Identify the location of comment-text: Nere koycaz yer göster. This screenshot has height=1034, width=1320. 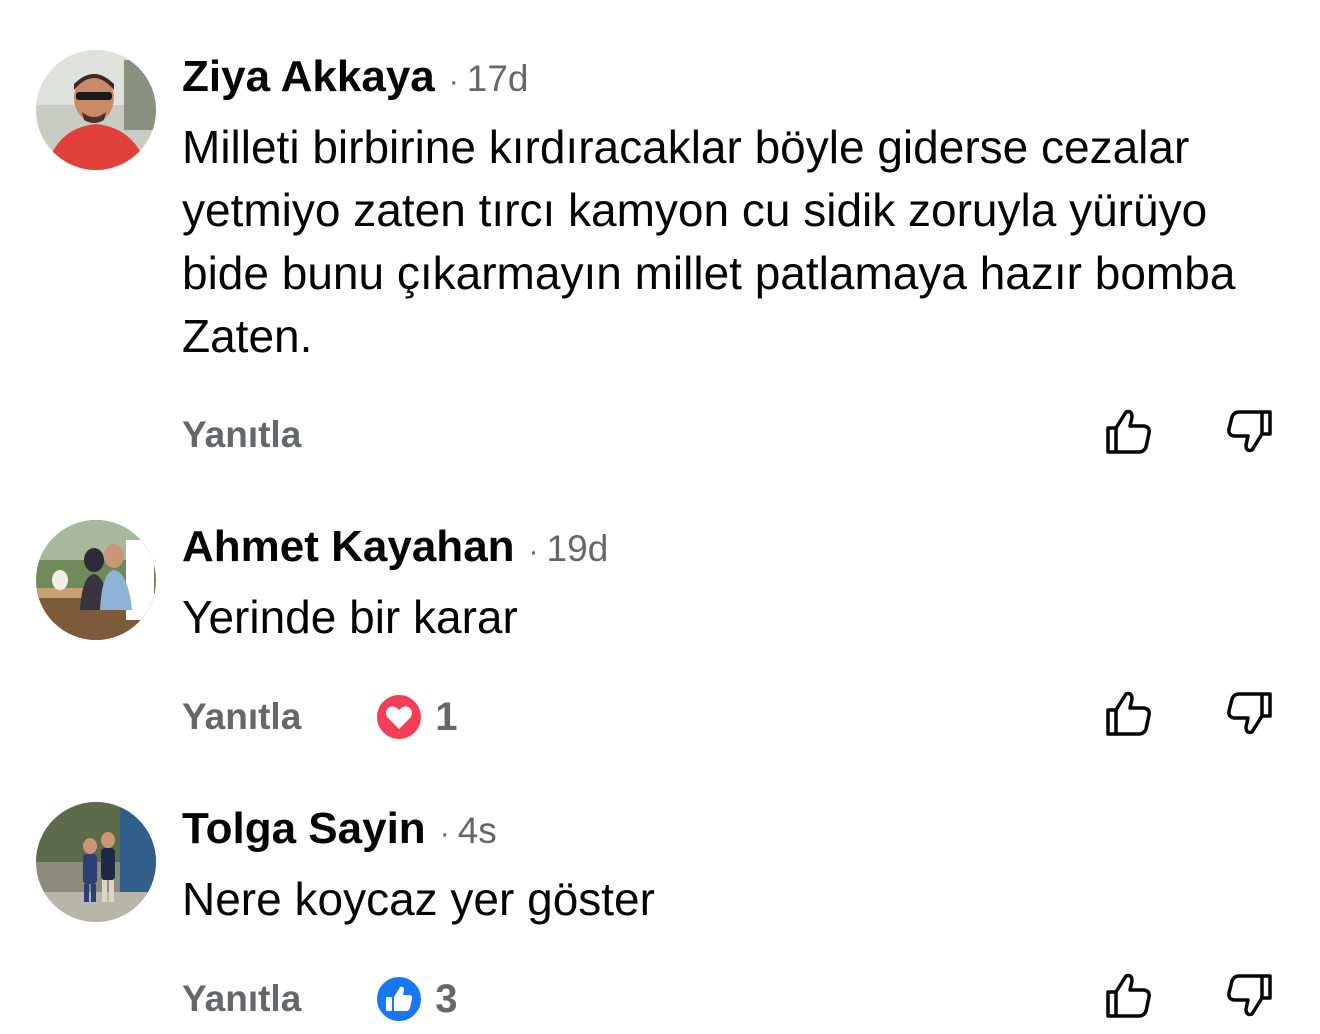
(418, 899).